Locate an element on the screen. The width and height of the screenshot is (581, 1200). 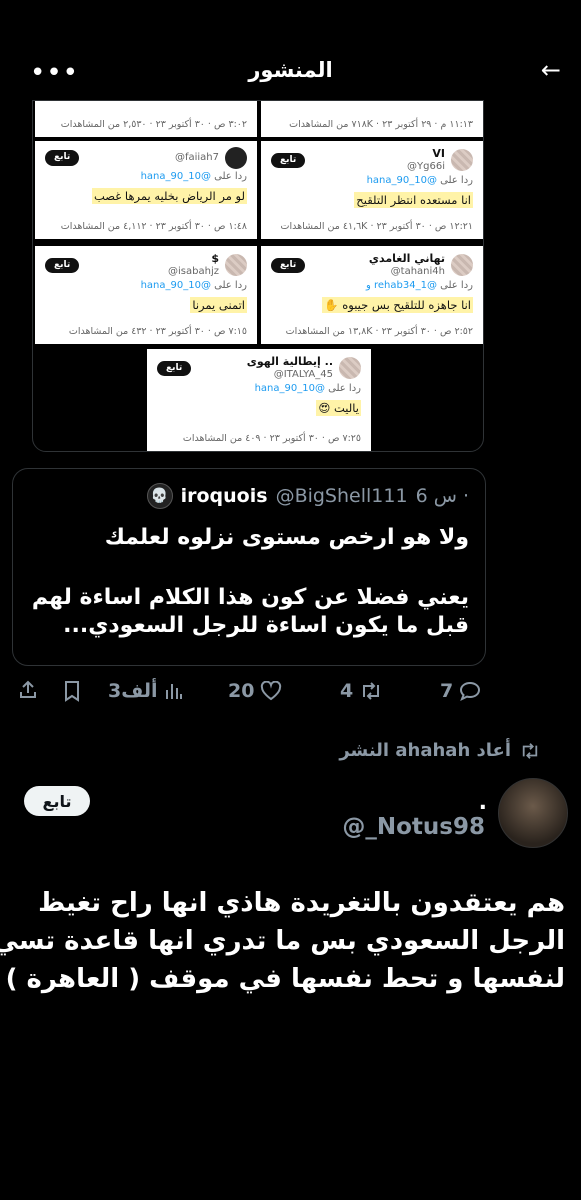
card-text: ياليت 😍 is located at coordinates (338, 408).